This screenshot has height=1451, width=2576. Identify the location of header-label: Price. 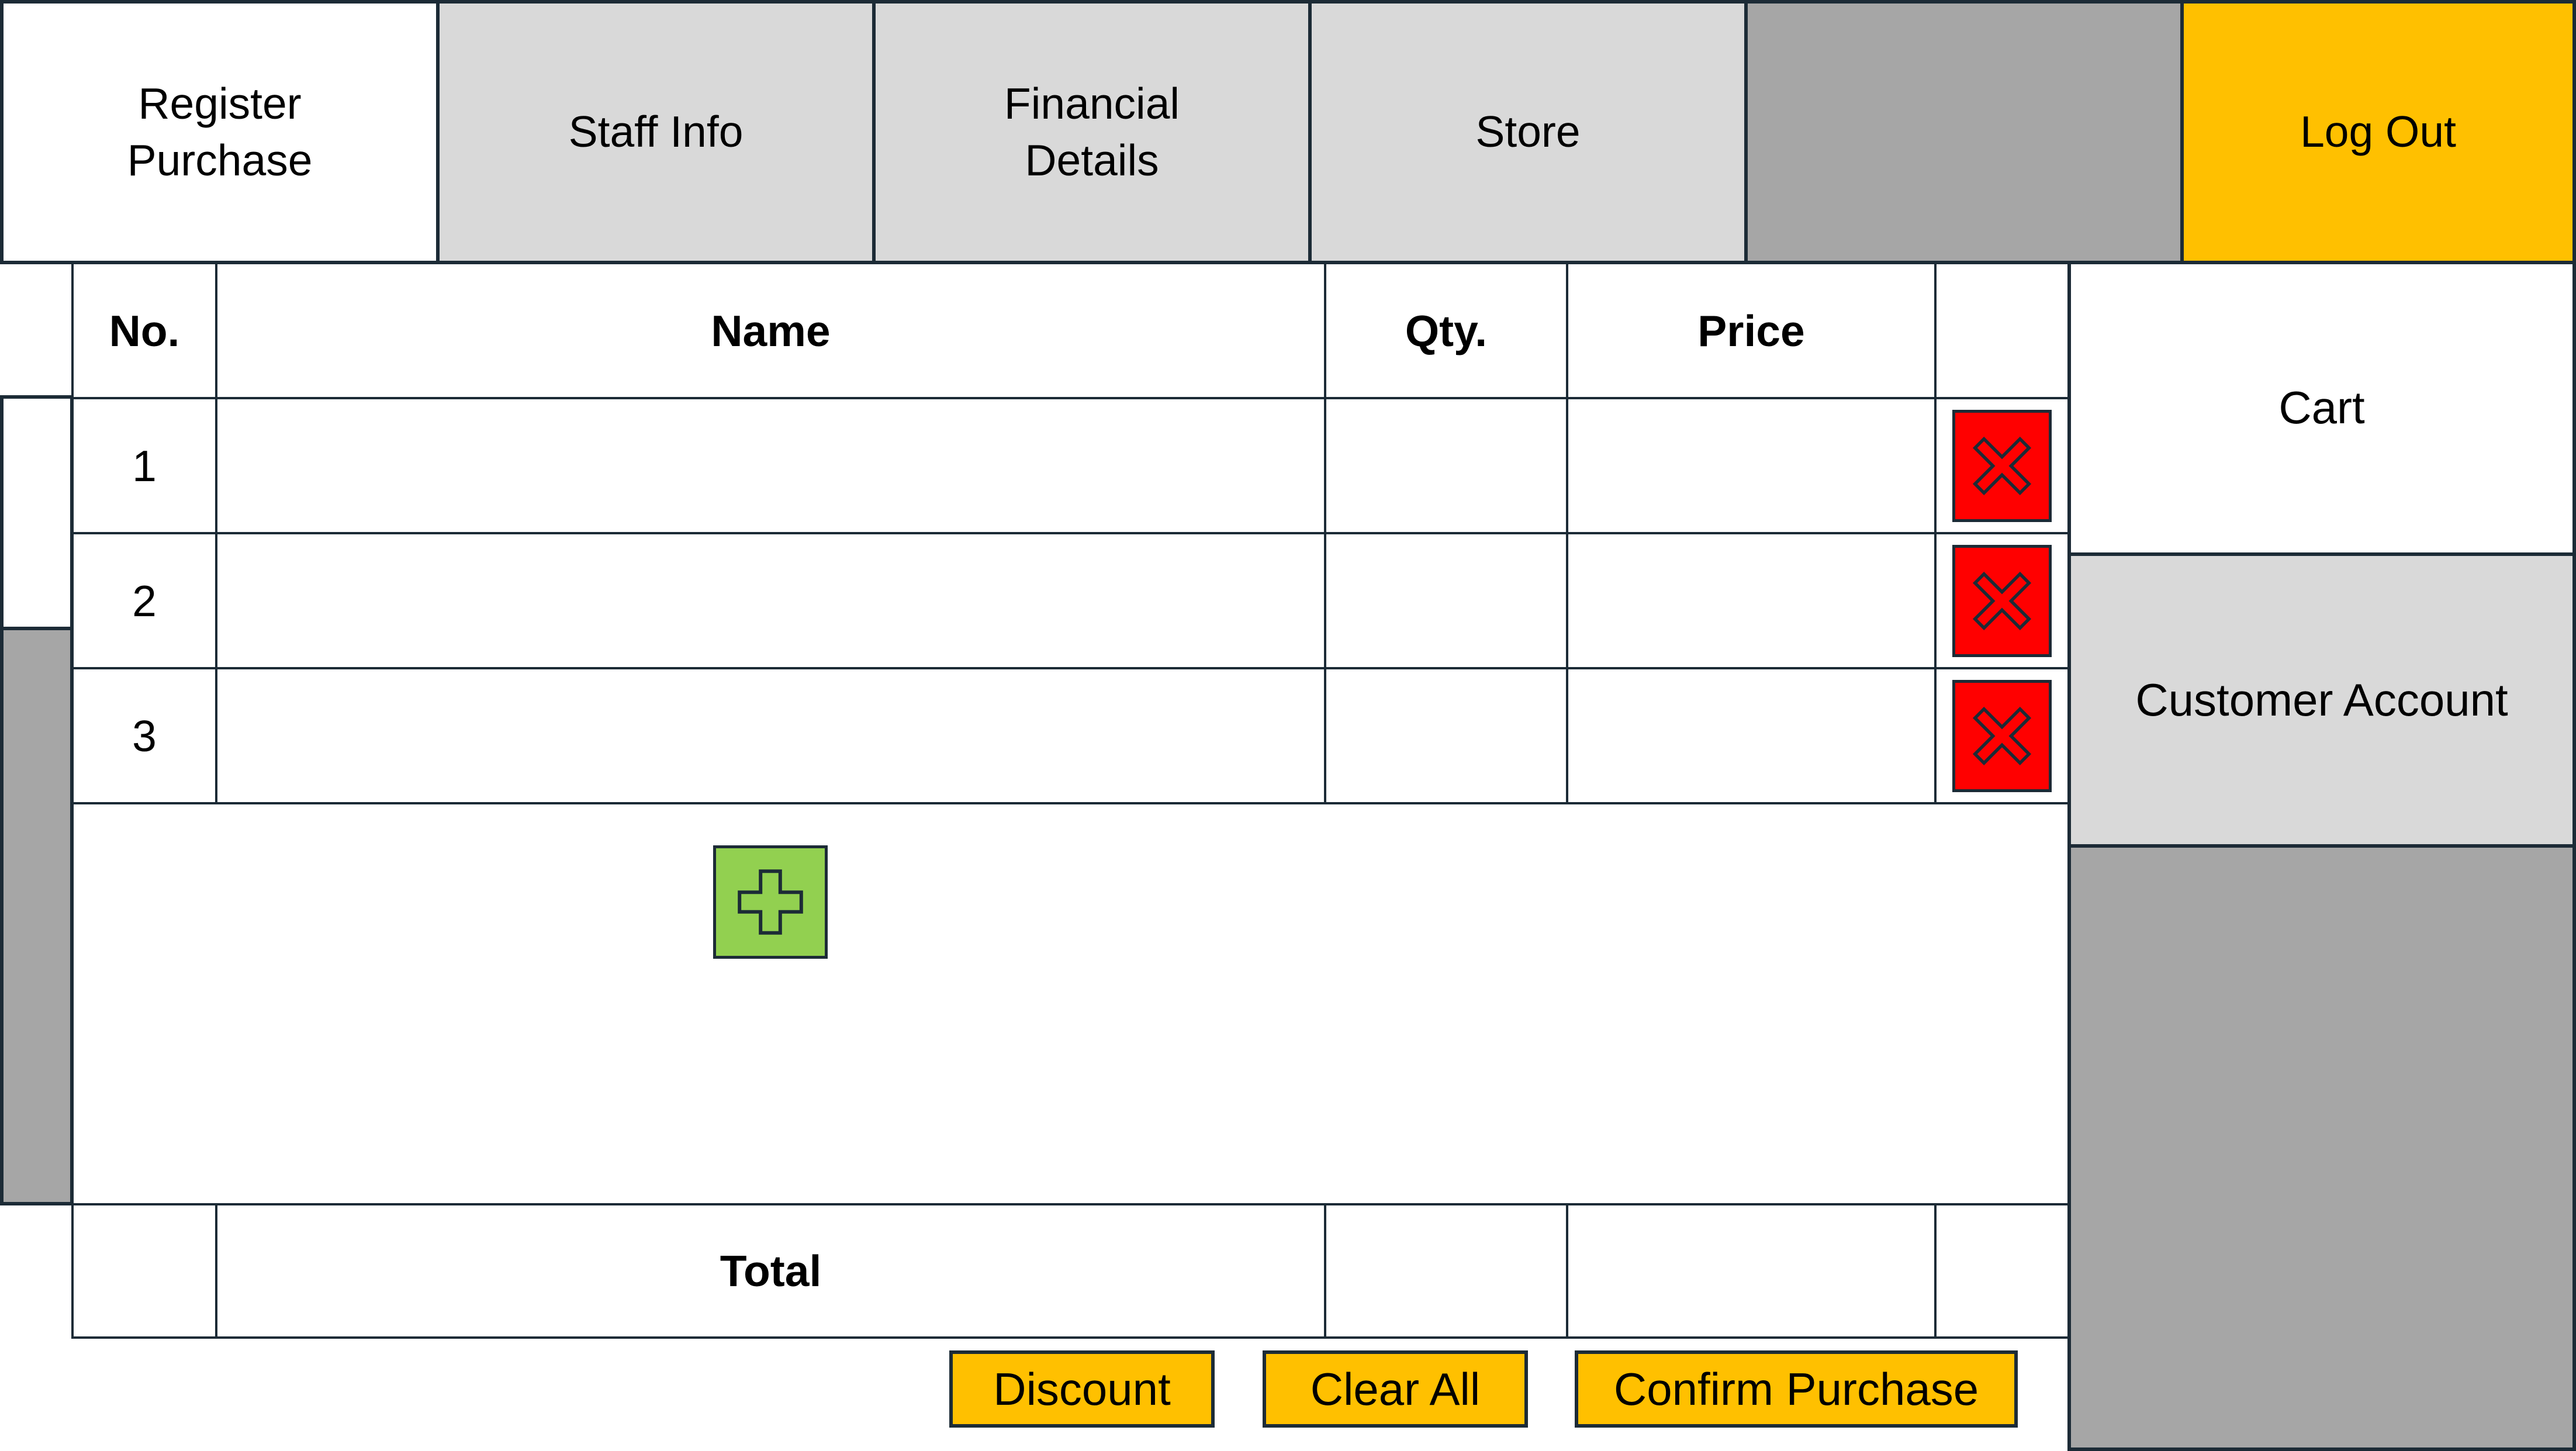
(1751, 330).